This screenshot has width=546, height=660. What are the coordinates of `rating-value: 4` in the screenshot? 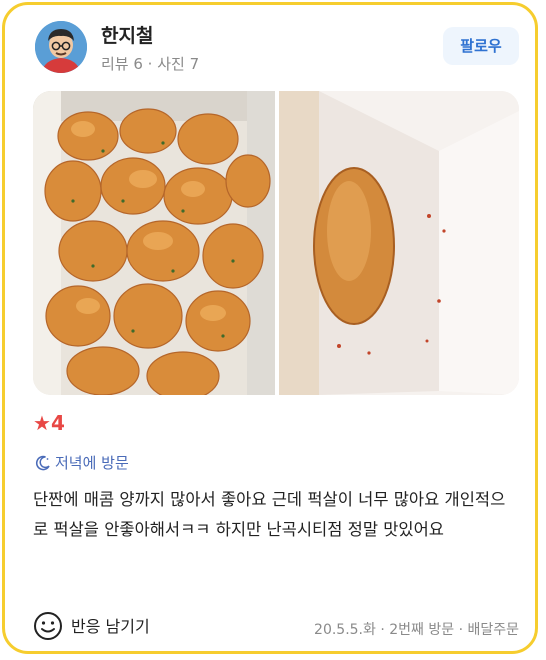 It's located at (57, 423).